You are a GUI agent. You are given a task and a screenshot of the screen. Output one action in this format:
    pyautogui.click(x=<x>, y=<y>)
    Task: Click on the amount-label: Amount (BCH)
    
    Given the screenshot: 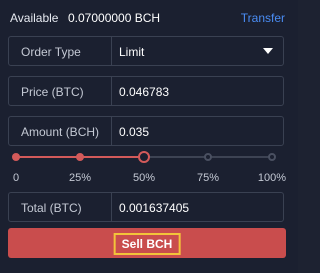 What is the action you would take?
    pyautogui.click(x=60, y=132)
    